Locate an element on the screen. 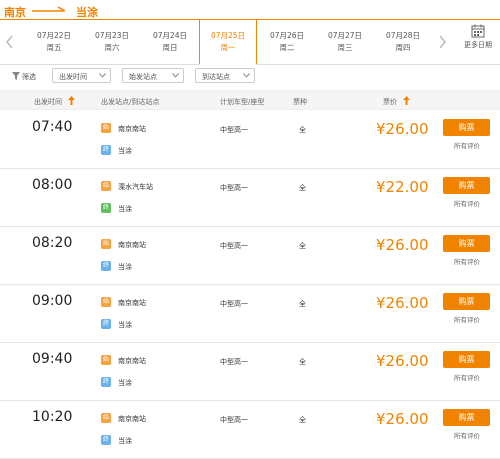  depart-time: 07:40 is located at coordinates (52, 127).